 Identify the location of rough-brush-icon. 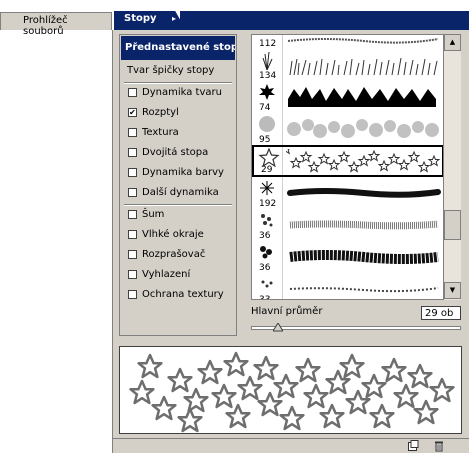
(266, 252).